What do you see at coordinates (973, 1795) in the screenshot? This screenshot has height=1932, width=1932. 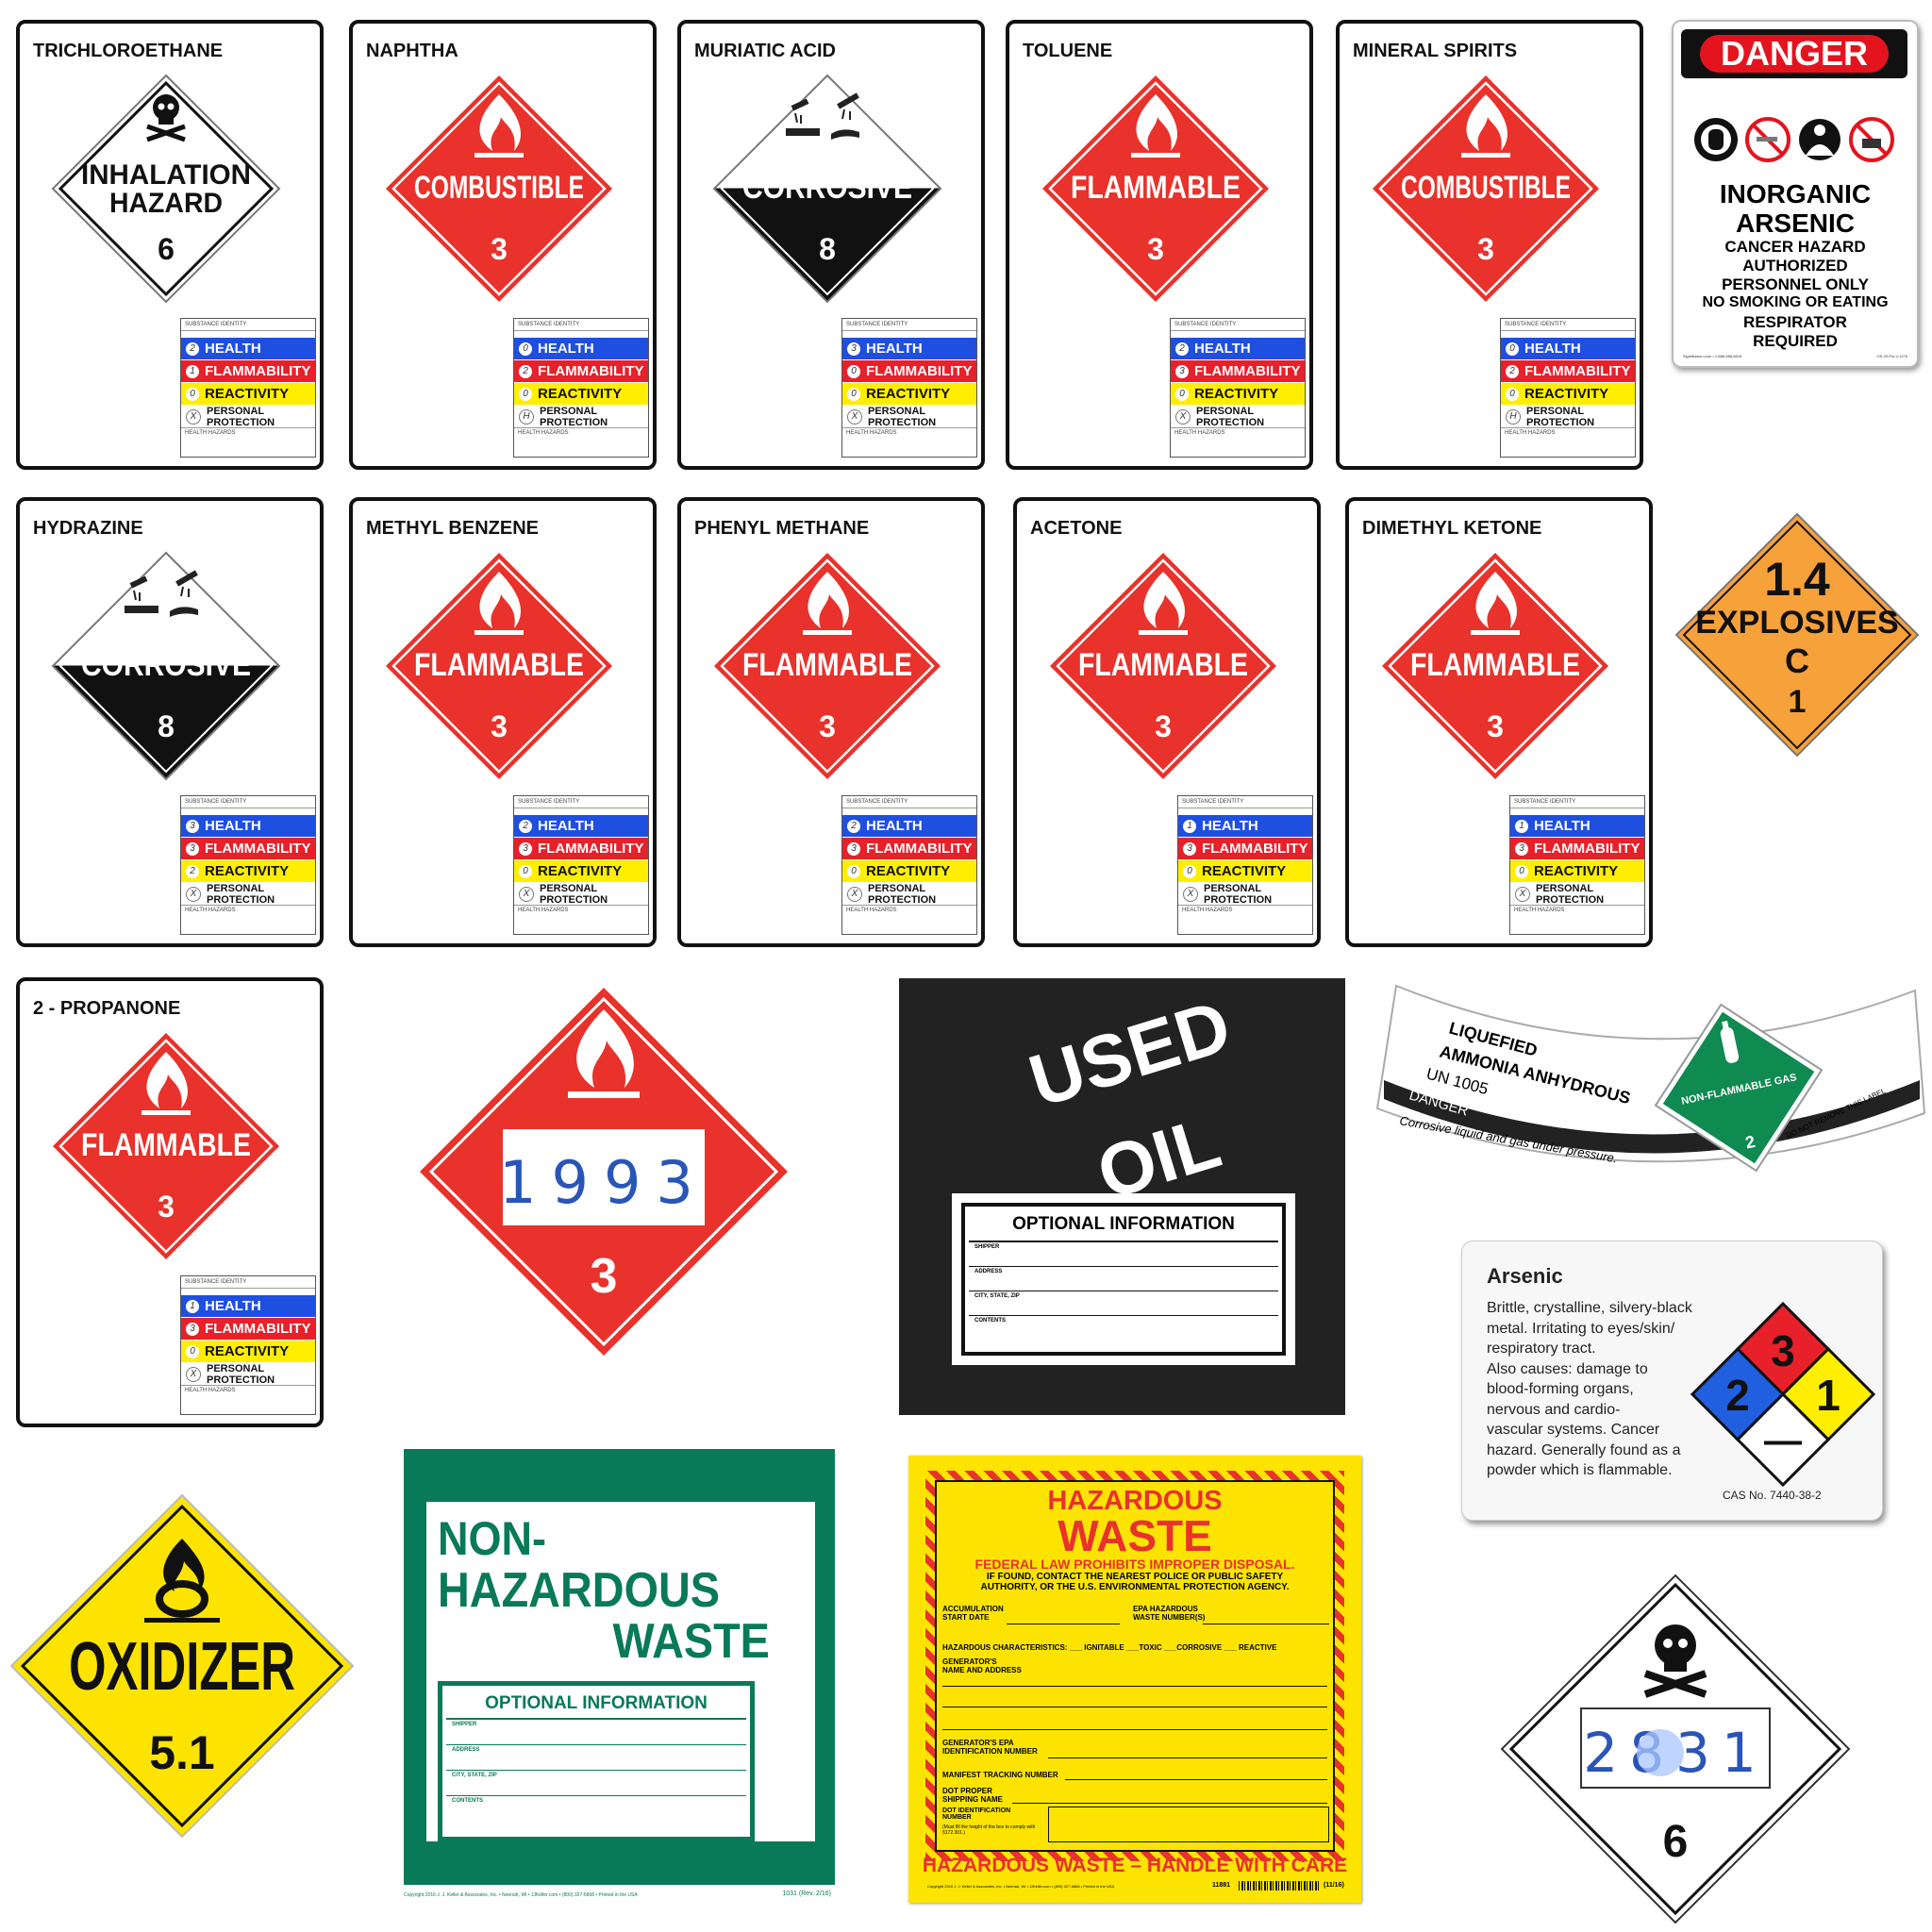 I see `hw-dot: DOT PROPER SHIPPING NAME` at bounding box center [973, 1795].